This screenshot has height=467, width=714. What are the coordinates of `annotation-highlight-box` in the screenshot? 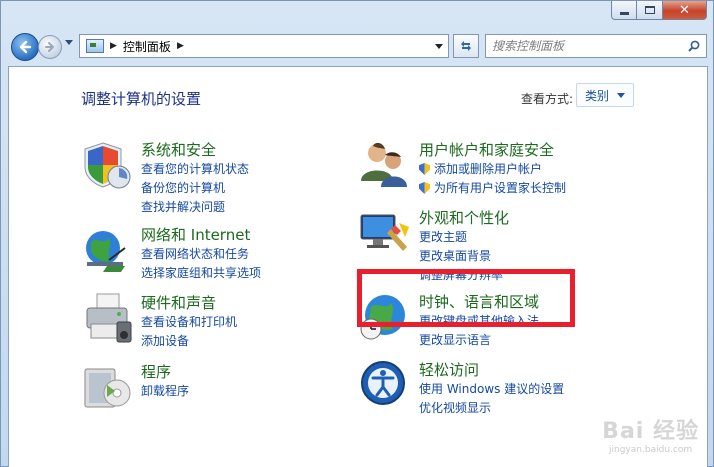 It's located at (466, 298).